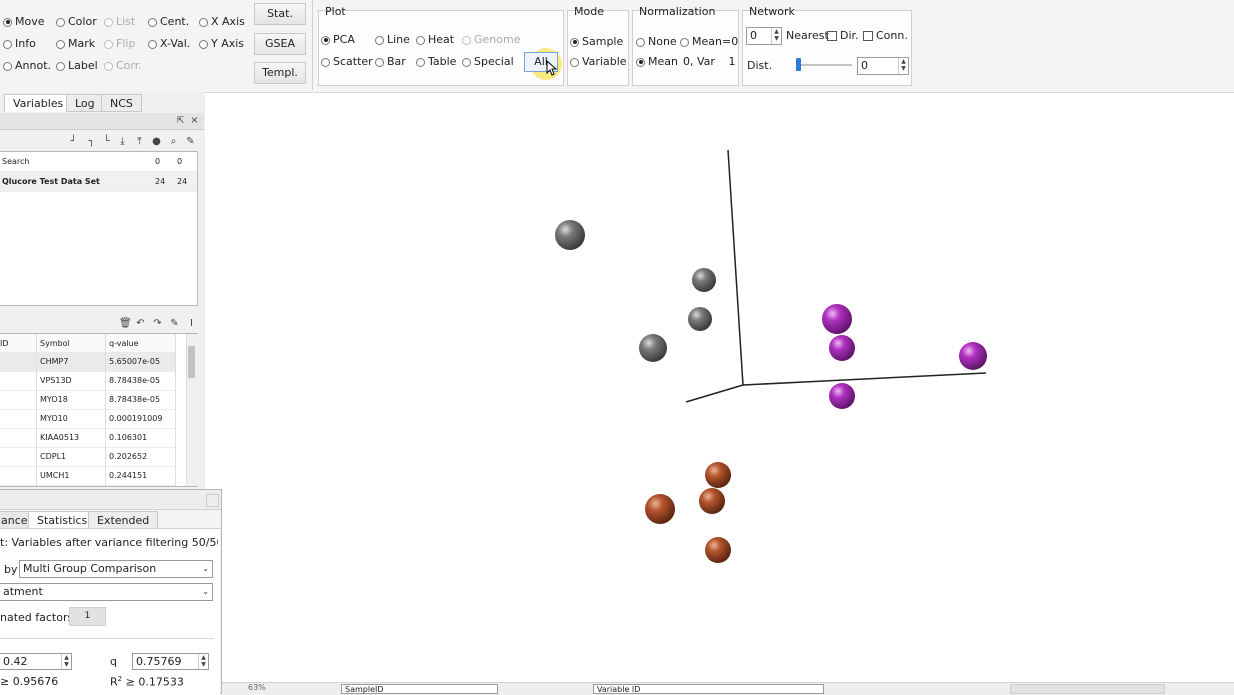 The width and height of the screenshot is (1234, 695). What do you see at coordinates (36, 661) in the screenshot?
I see `p-spinbox: 0.42 ▲ ▼` at bounding box center [36, 661].